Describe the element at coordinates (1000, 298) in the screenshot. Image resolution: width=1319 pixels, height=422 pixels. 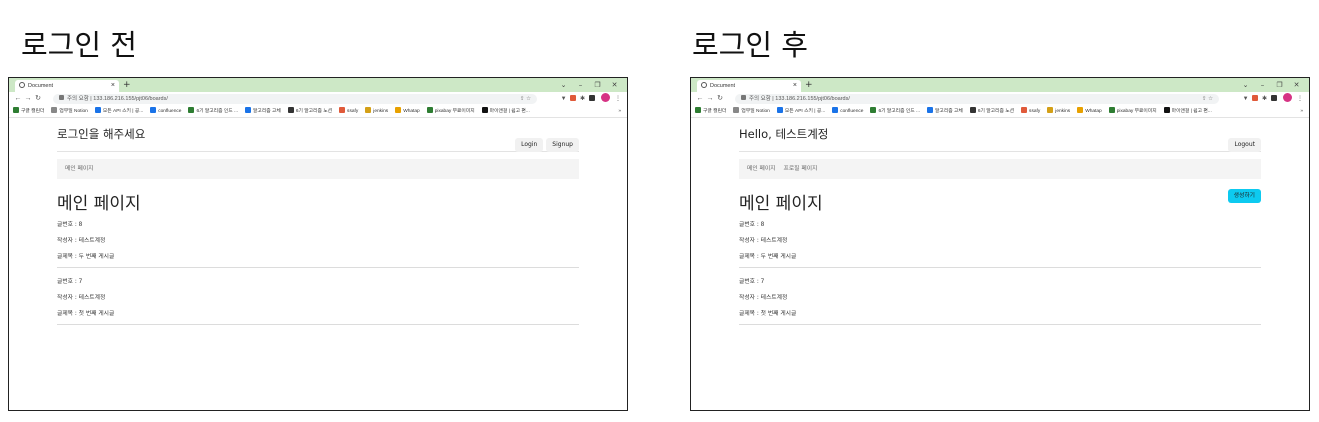
I see `post-author-row: 작성자 : 테스트계정` at that location.